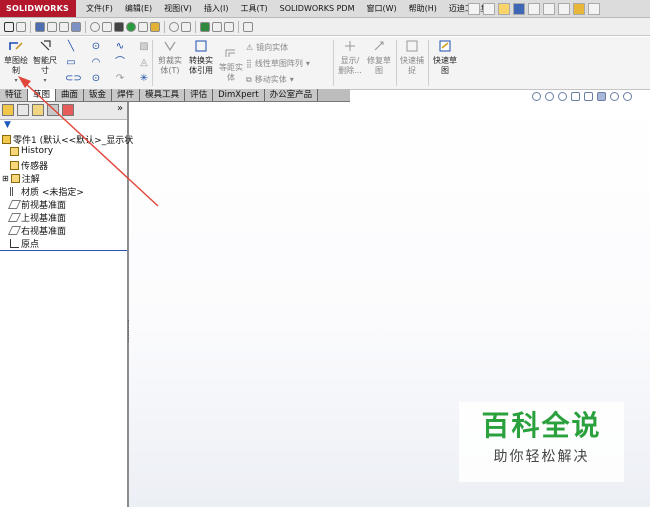  What do you see at coordinates (217, 26) in the screenshot?
I see `printer-icon` at bounding box center [217, 26].